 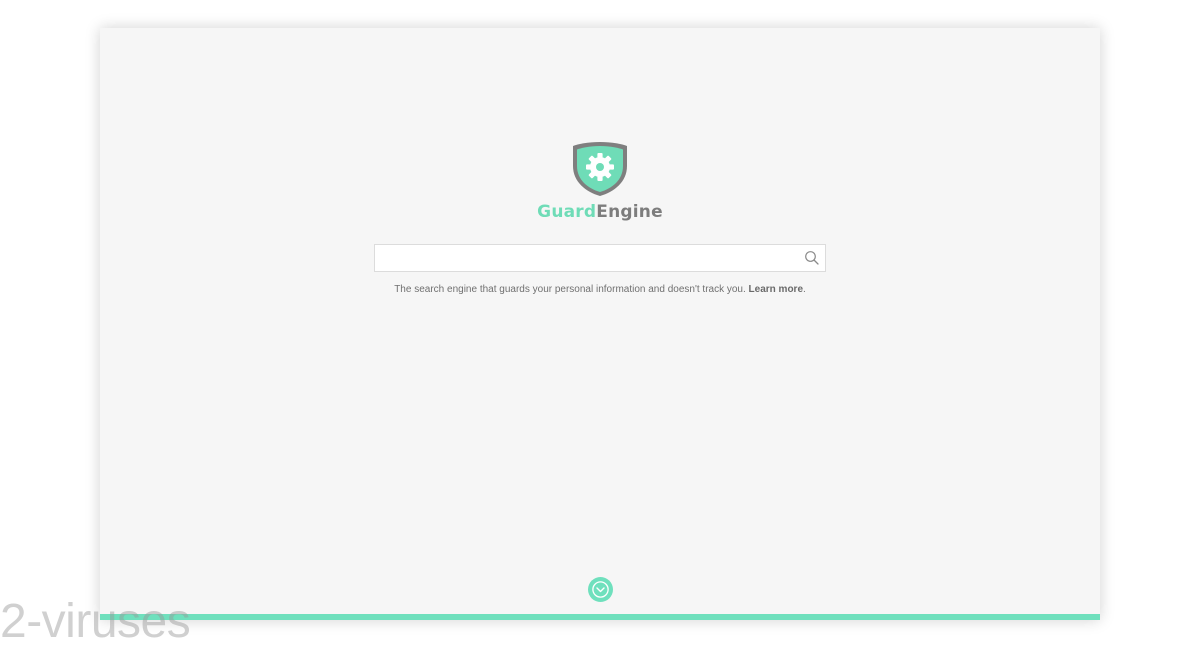 I want to click on brand-name-guard: Guard, so click(x=567, y=212).